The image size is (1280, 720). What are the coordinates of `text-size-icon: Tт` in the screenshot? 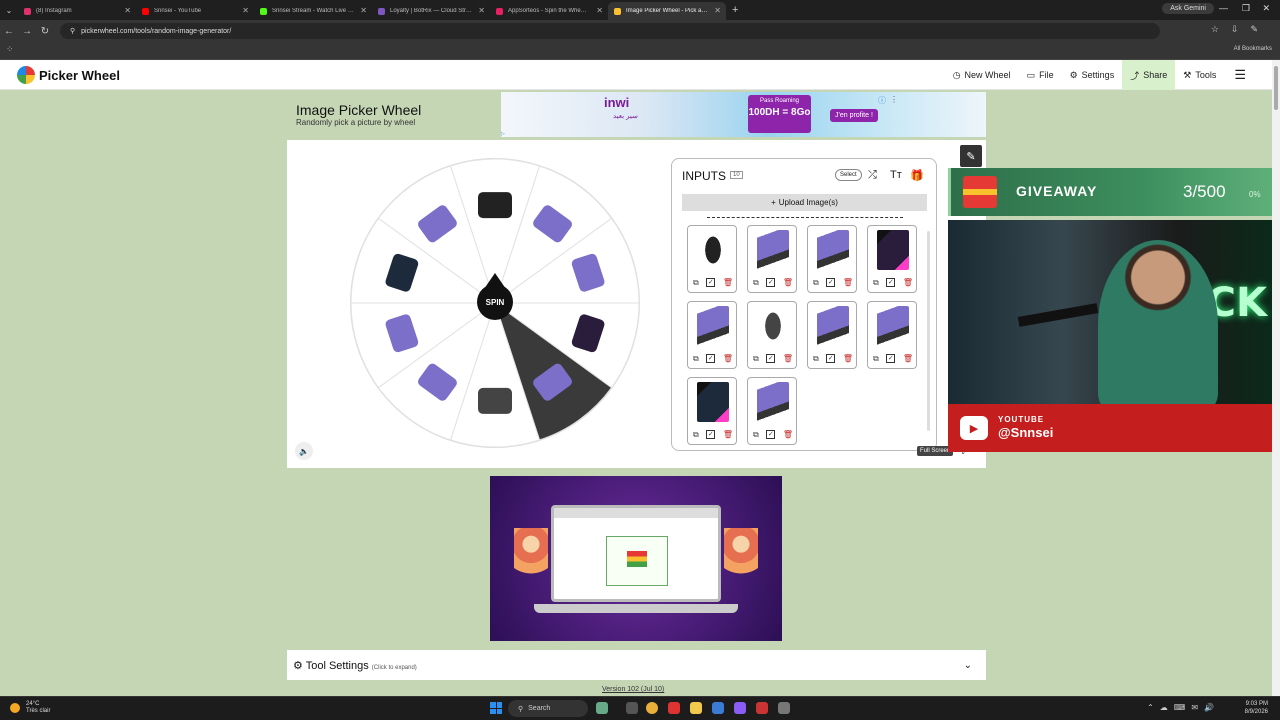 It's located at (896, 175).